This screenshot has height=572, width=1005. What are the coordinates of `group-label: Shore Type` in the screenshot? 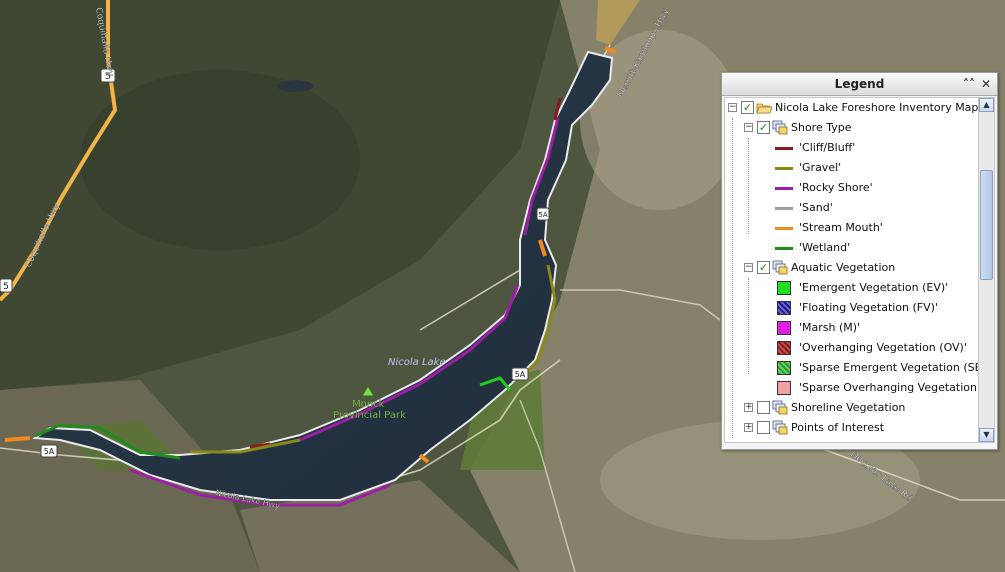 It's located at (821, 127).